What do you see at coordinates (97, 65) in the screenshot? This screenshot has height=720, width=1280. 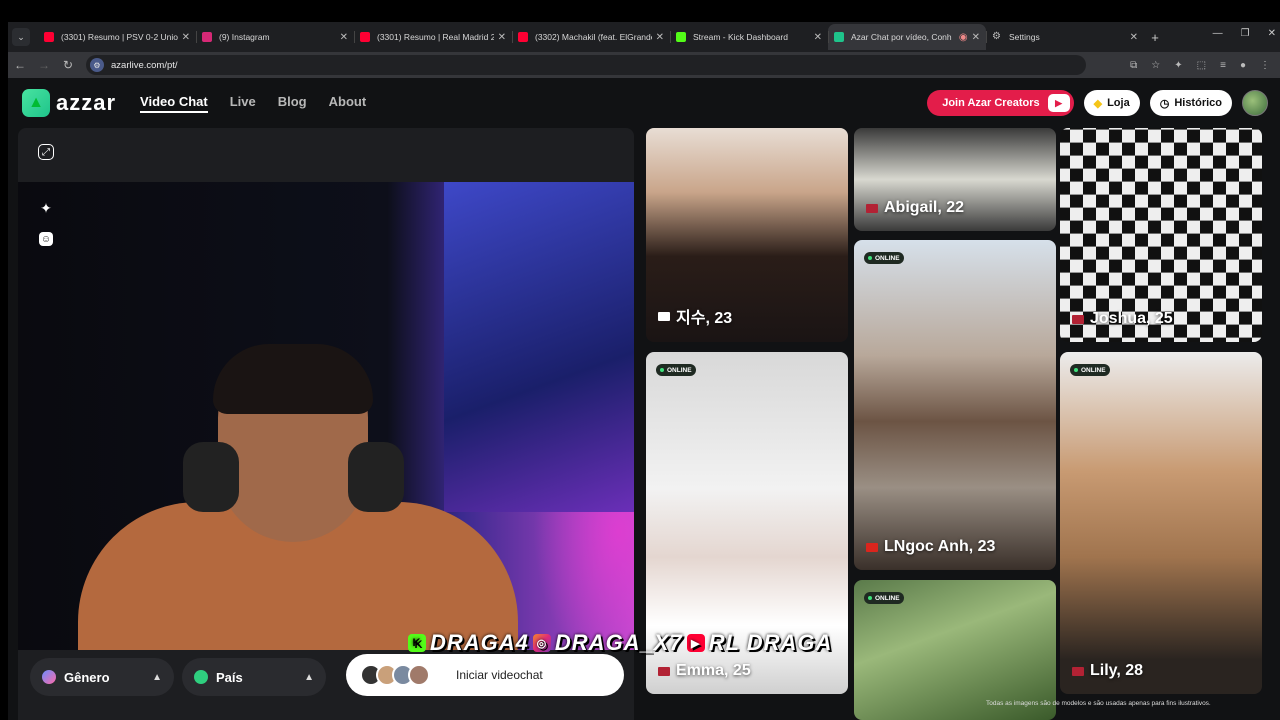 I see `site-info-icon: ⚙` at bounding box center [97, 65].